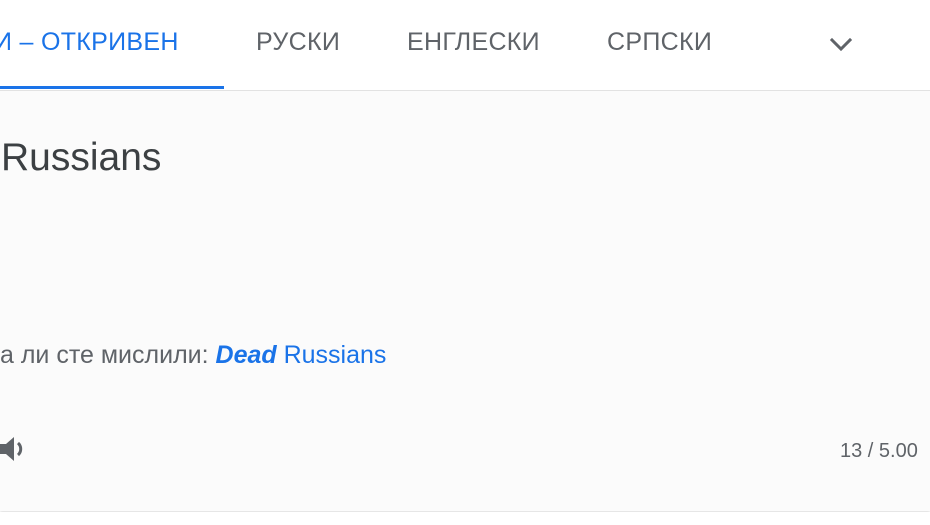 The width and height of the screenshot is (930, 525). Describe the element at coordinates (659, 42) in the screenshot. I see `tab-serbian: СРПСКИ` at that location.